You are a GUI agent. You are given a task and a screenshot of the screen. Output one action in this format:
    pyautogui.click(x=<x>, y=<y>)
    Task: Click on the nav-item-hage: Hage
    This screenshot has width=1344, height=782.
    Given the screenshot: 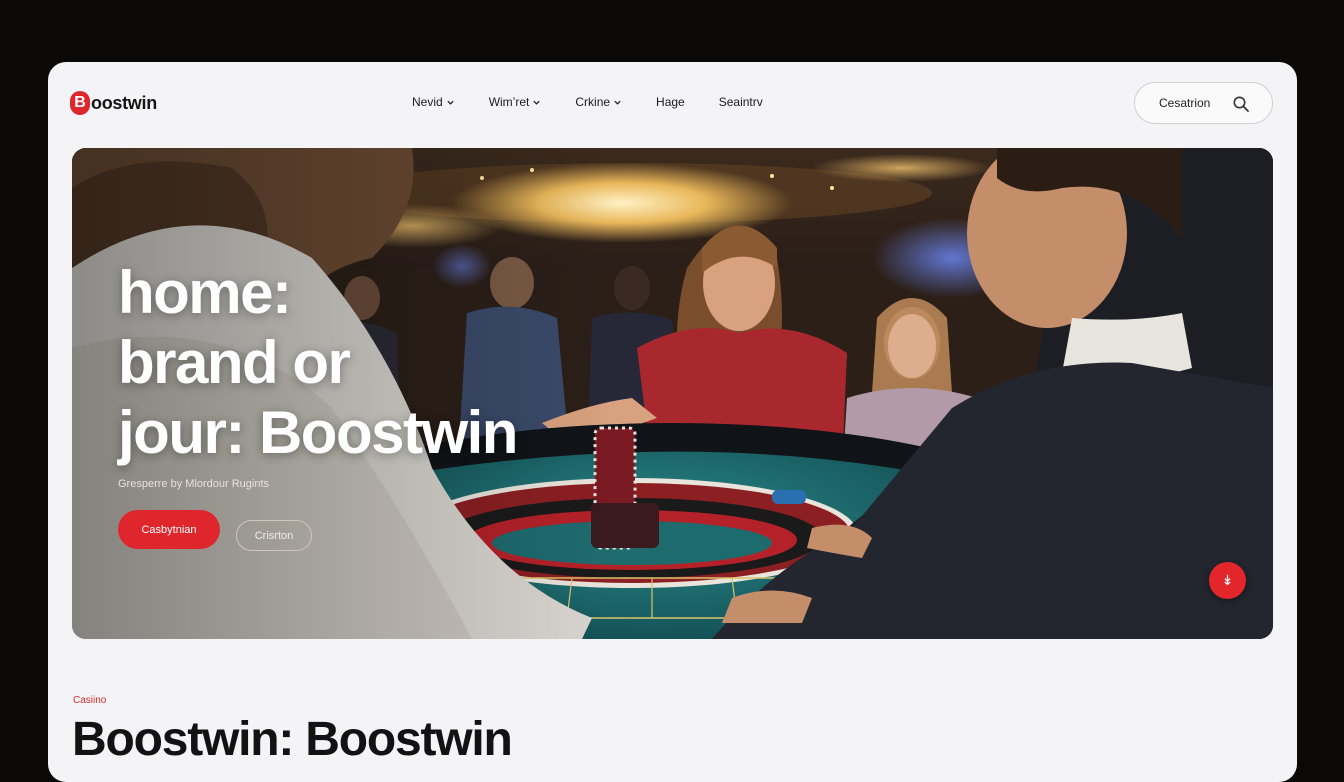 What is the action you would take?
    pyautogui.click(x=670, y=102)
    